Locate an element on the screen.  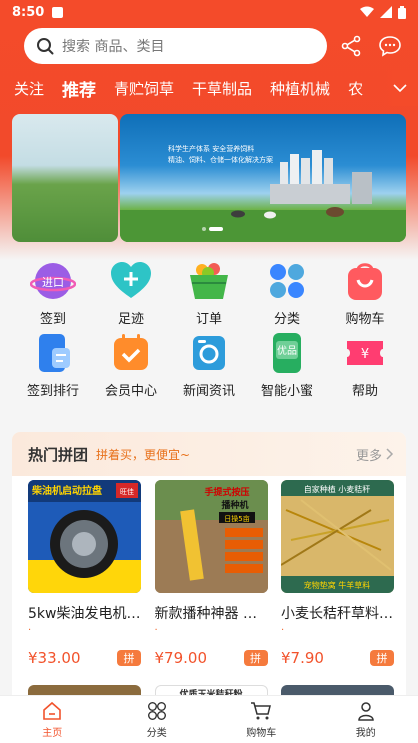
status-bar: 8:50 is located at coordinates (209, 12).